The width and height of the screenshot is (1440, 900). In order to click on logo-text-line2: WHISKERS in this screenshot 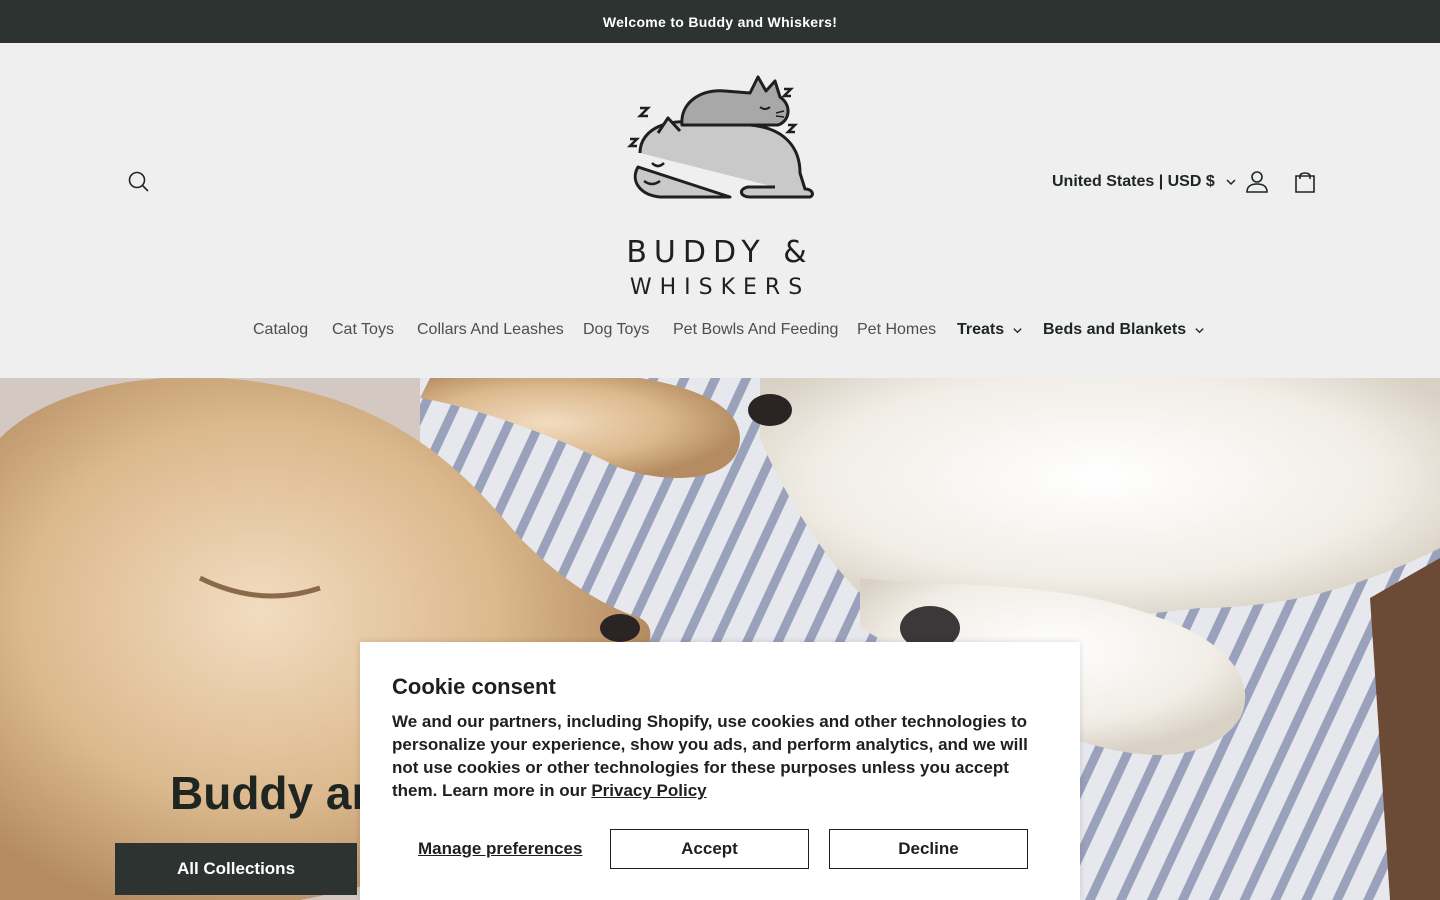, I will do `click(720, 287)`.